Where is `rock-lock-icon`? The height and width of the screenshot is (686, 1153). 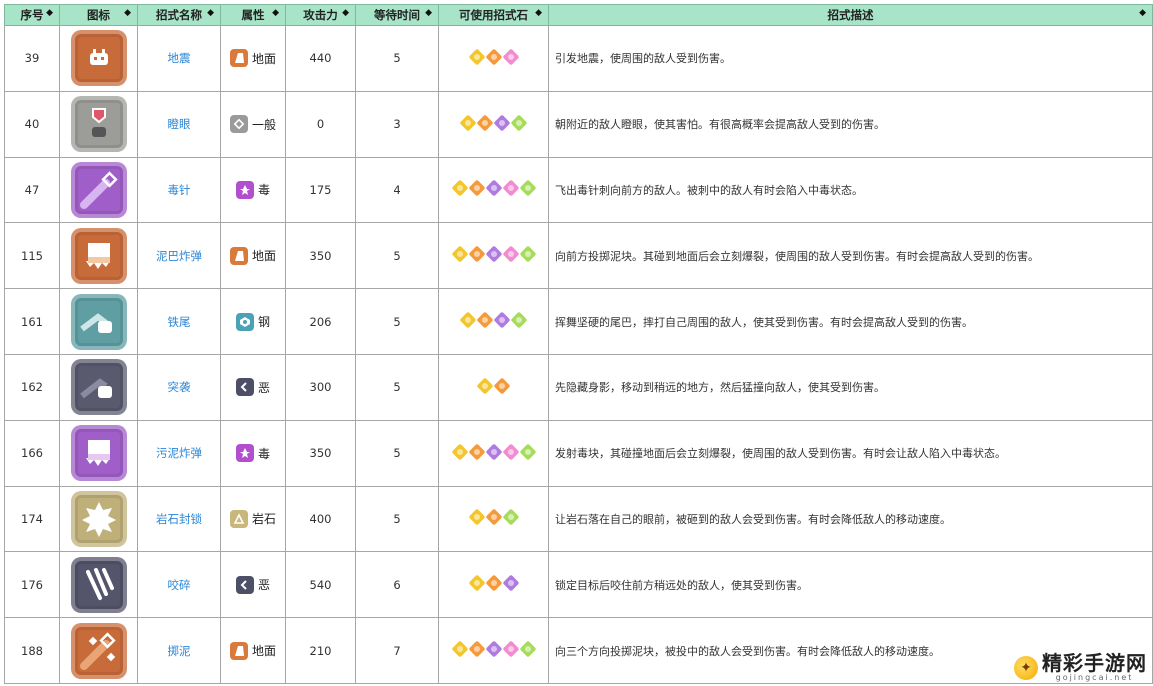 rock-lock-icon is located at coordinates (98, 518).